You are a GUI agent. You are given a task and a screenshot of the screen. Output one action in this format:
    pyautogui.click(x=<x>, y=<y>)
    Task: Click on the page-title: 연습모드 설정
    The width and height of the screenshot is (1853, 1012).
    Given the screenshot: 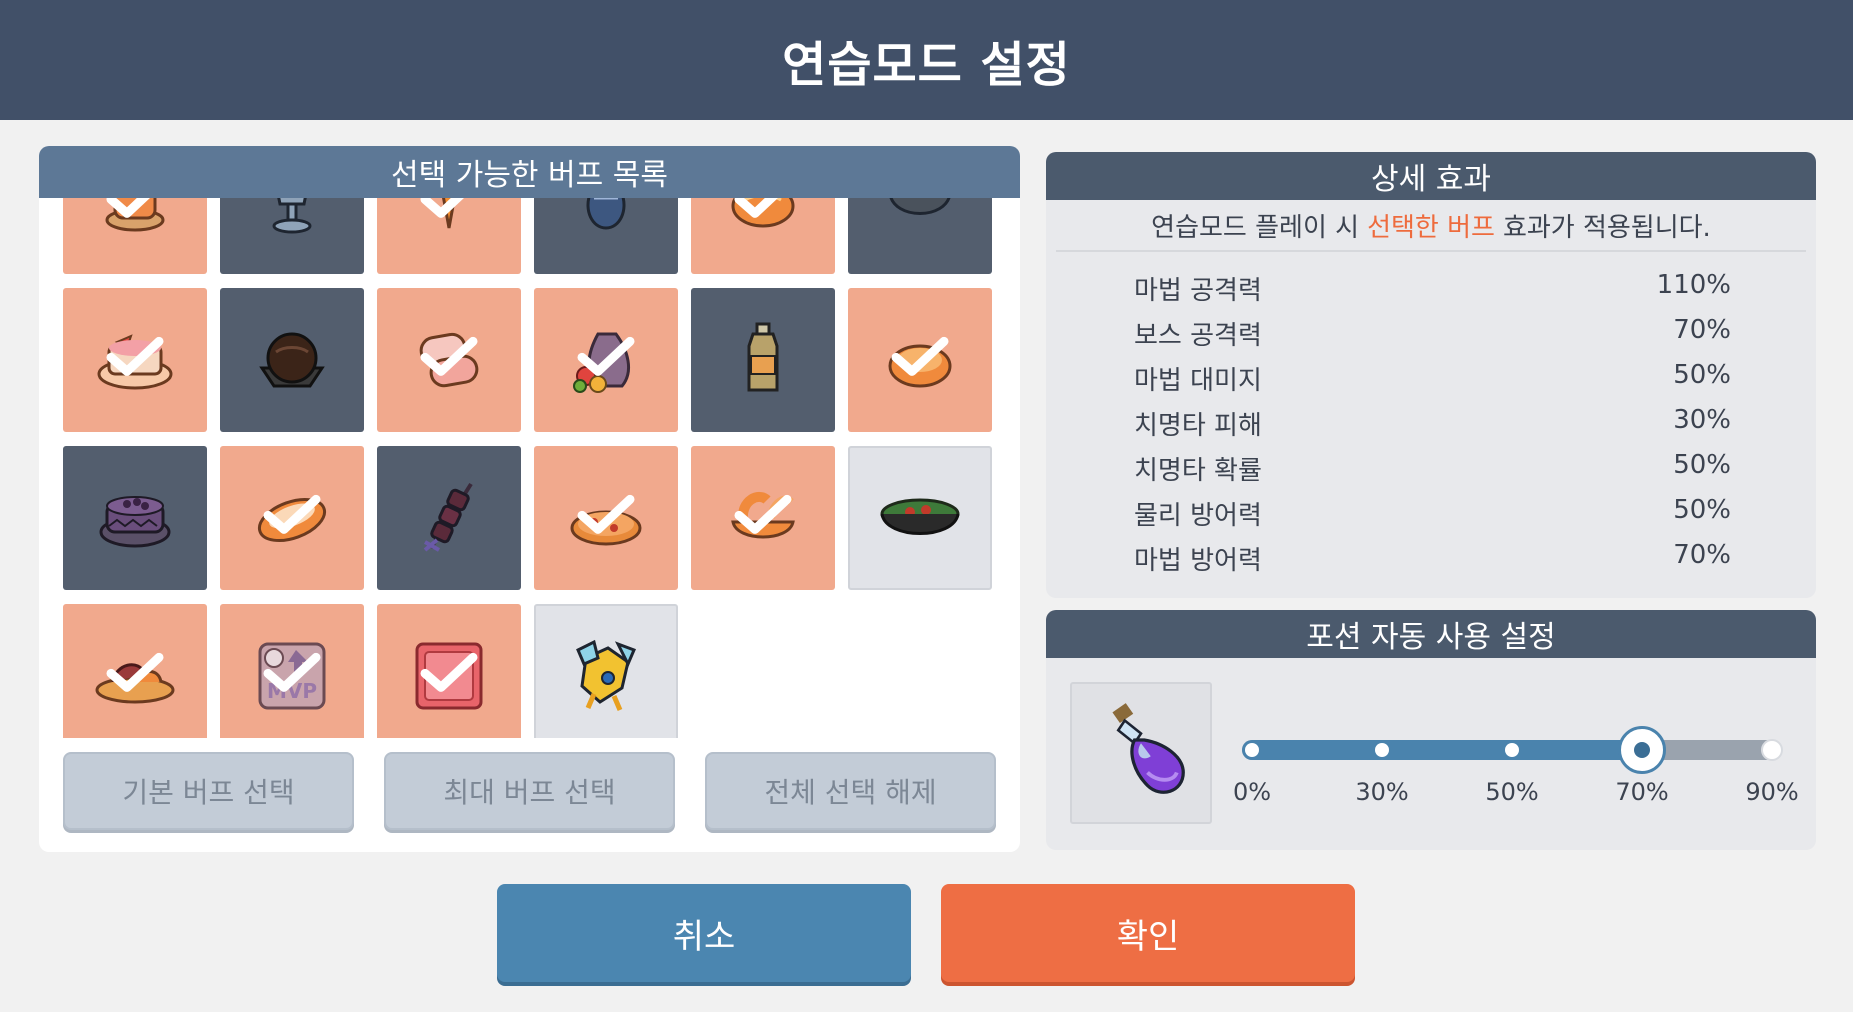 What is the action you would take?
    pyautogui.click(x=926, y=65)
    